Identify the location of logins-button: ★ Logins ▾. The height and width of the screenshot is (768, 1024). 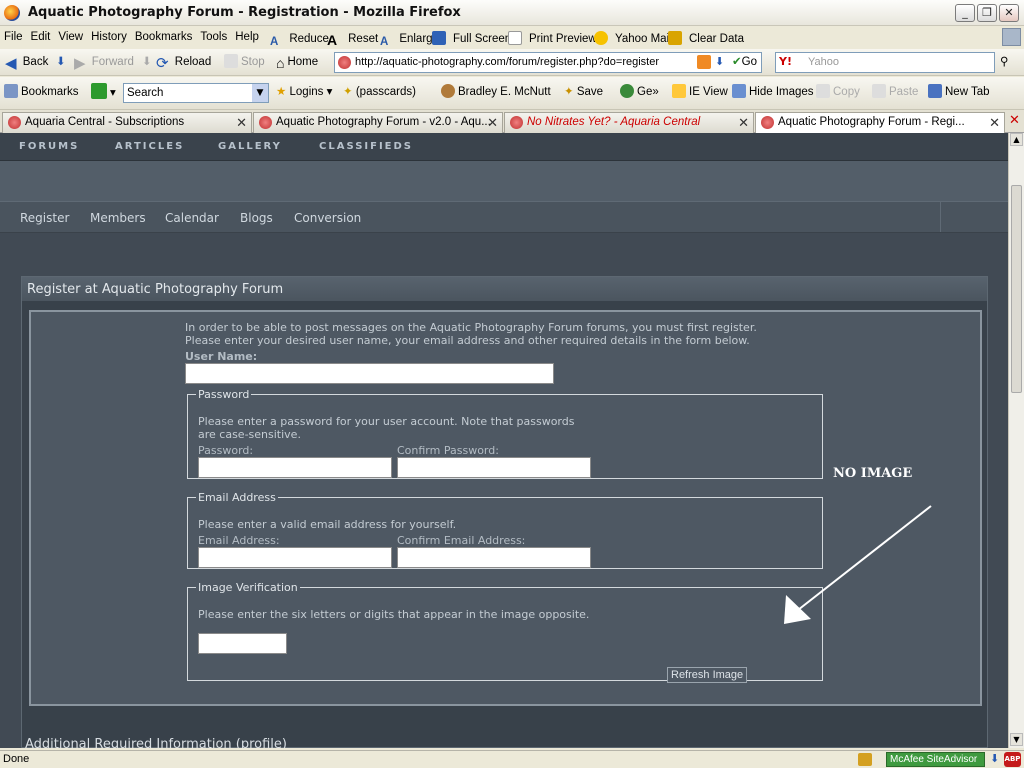
(304, 92).